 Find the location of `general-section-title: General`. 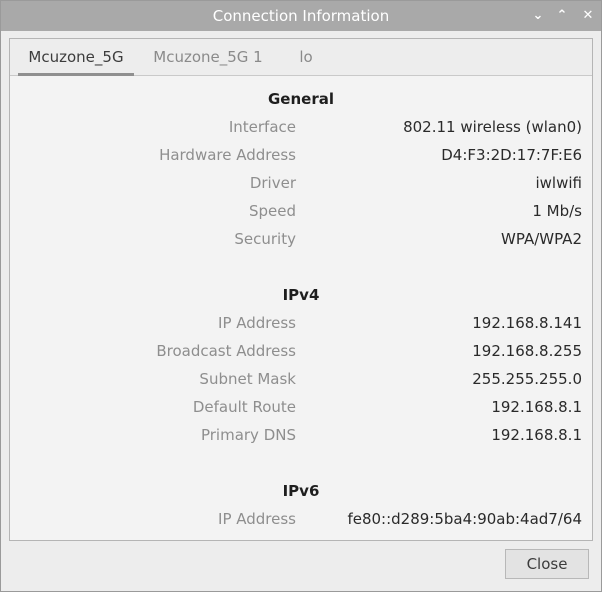

general-section-title: General is located at coordinates (301, 99).